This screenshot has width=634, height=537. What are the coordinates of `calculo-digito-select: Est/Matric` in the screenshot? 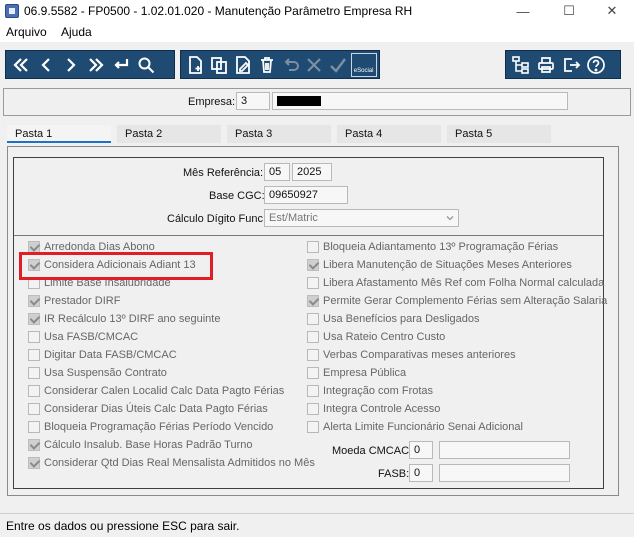 It's located at (361, 218).